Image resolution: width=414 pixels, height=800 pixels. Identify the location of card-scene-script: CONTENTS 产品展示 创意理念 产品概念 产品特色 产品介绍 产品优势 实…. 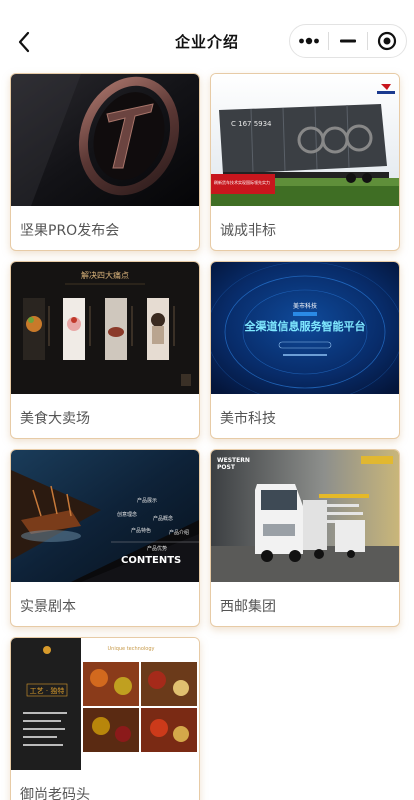
(105, 538).